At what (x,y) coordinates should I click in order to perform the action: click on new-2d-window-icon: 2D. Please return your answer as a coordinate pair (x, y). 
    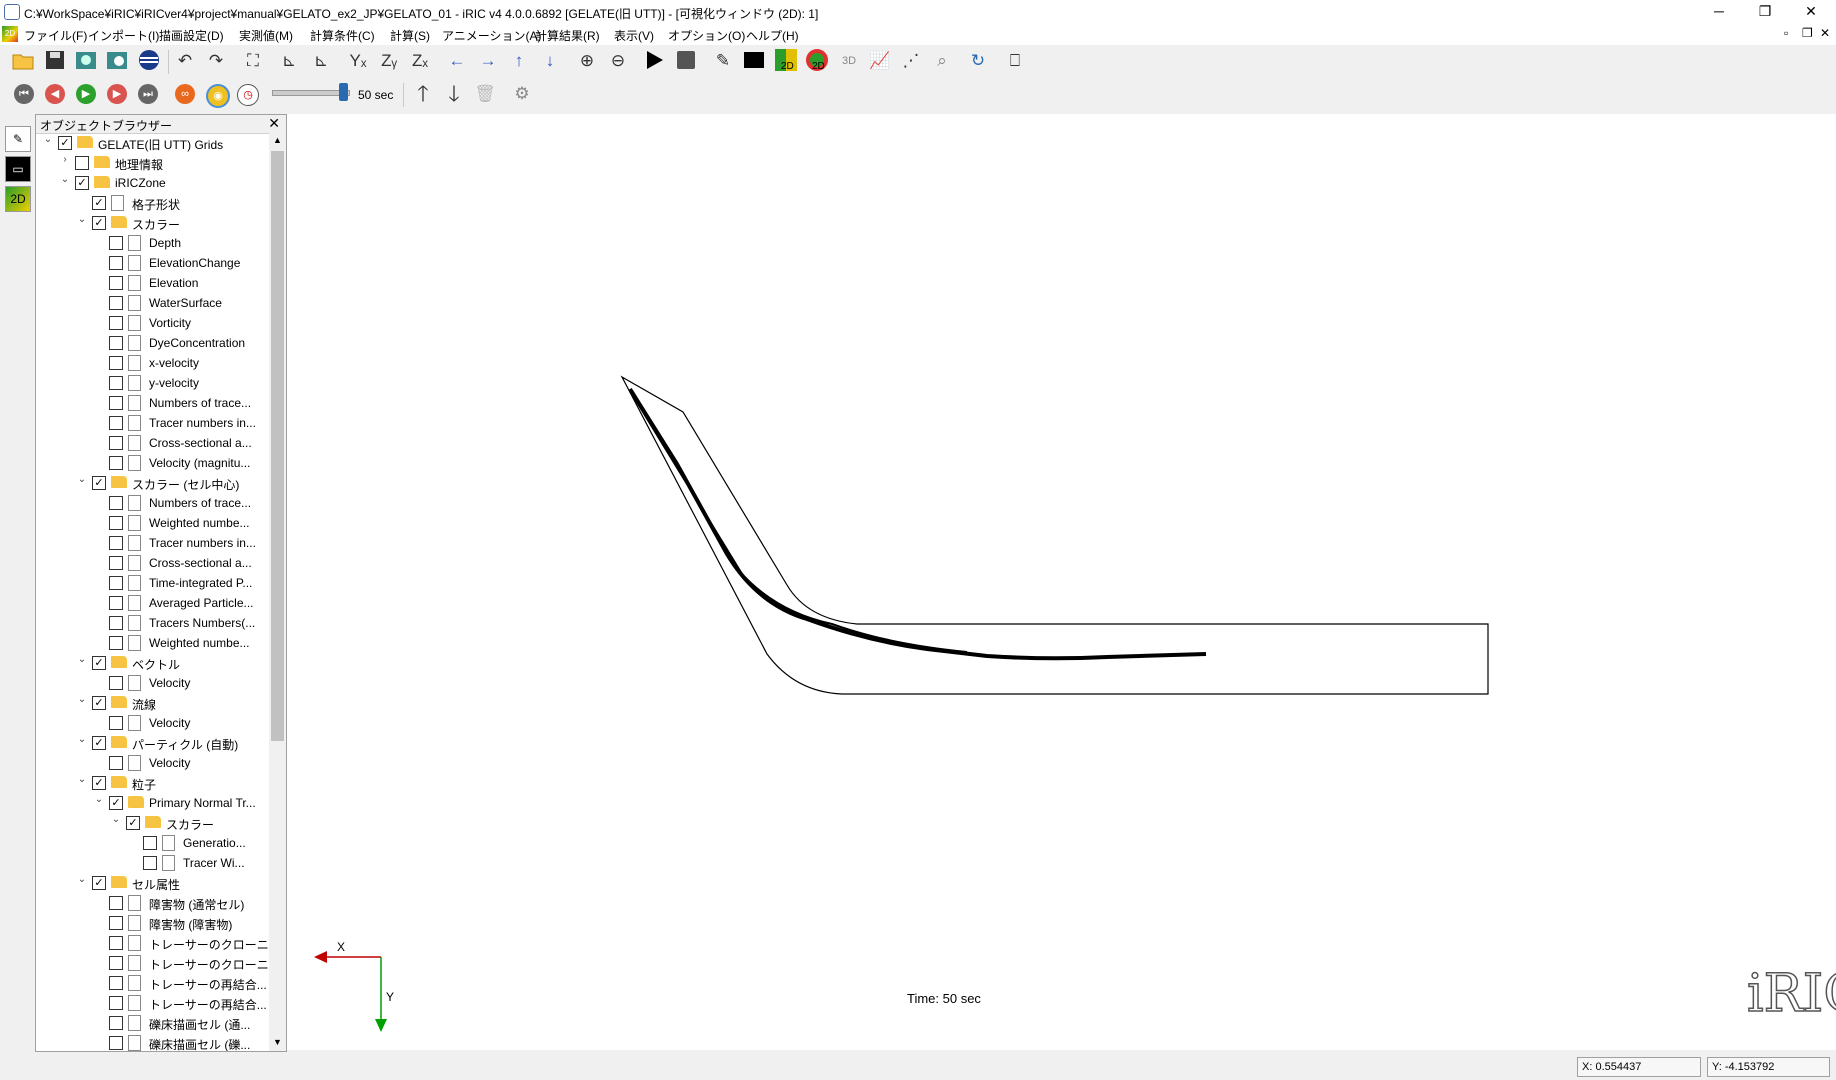
    Looking at the image, I should click on (786, 61).